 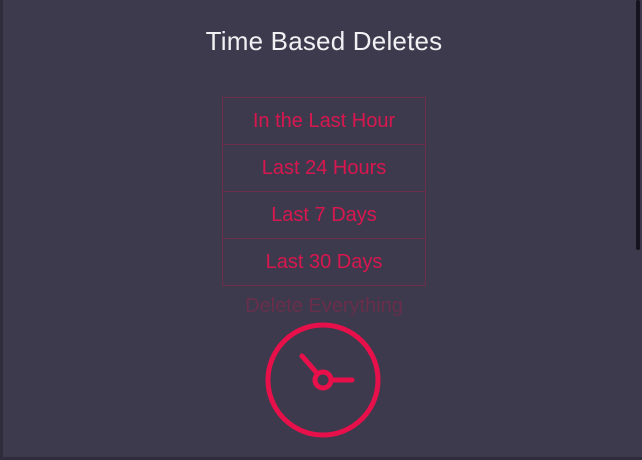 I want to click on menu-item-last-30-days: Last 30 Days, so click(x=324, y=262).